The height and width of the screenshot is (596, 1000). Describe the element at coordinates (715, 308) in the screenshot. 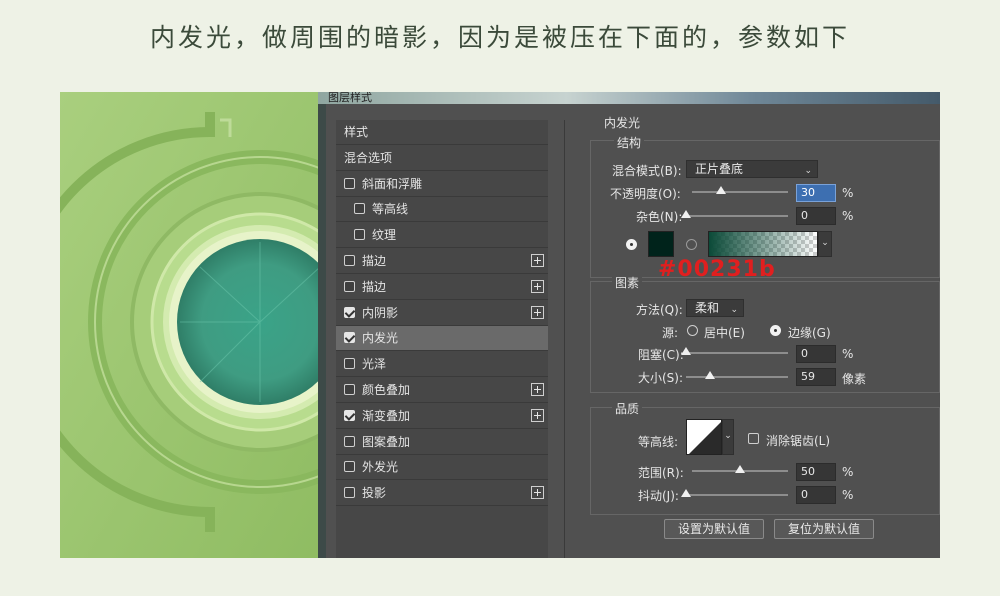

I see `technique-select: 柔和 ⌄` at that location.